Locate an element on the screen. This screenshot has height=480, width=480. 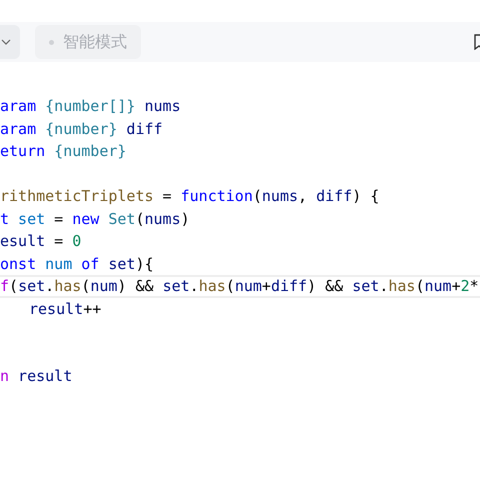
code-line: rithmeticTriplets = function(nums, diff) { is located at coordinates (190, 196).